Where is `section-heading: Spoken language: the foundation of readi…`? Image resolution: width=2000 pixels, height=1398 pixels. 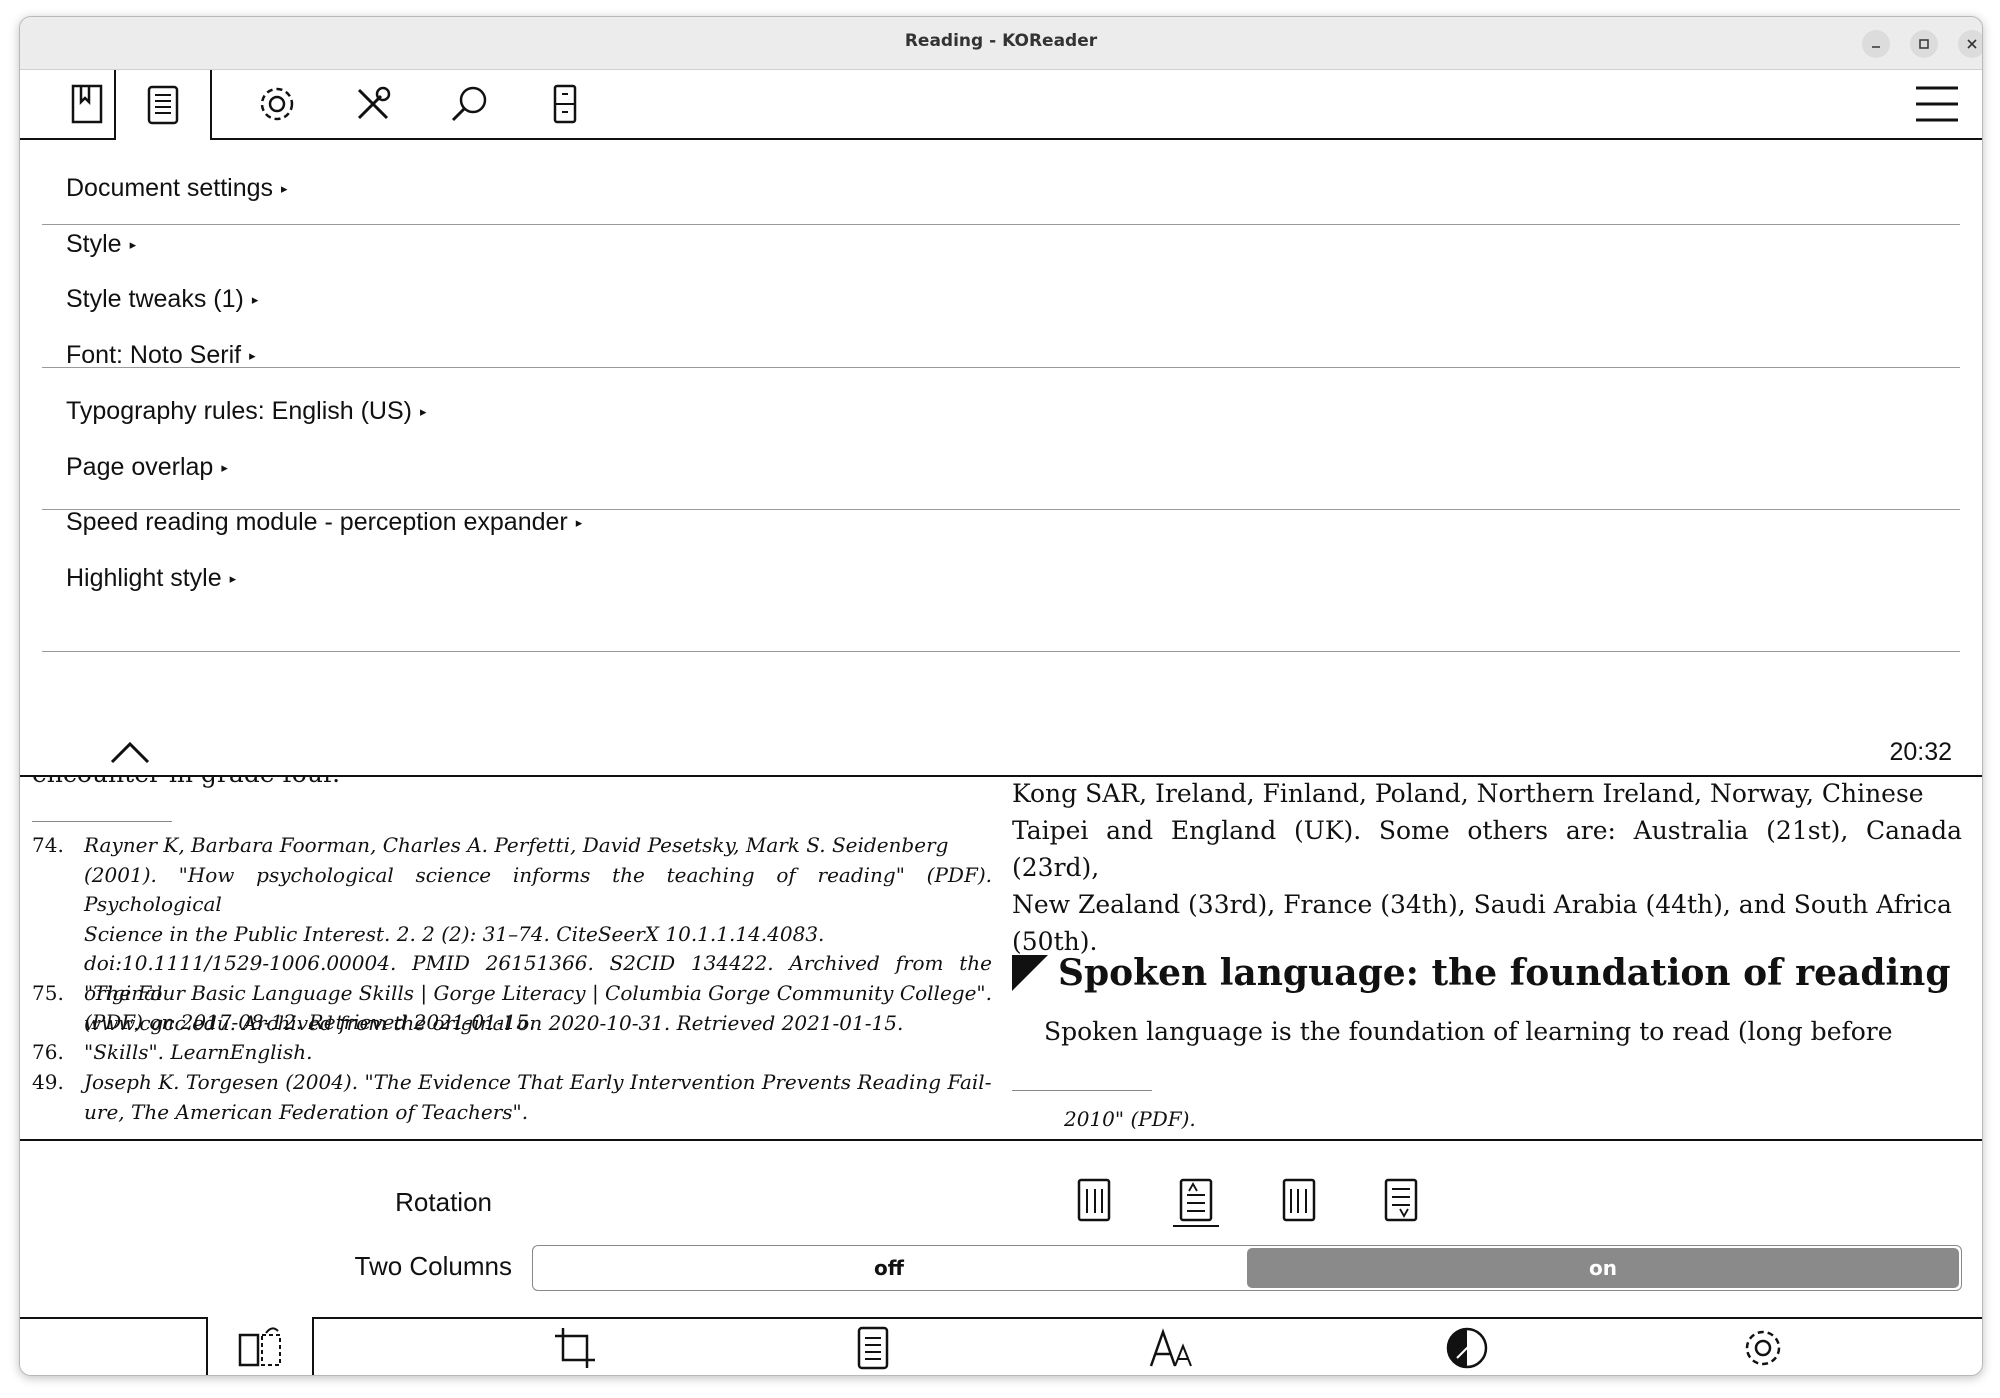 section-heading: Spoken language: the foundation of readi… is located at coordinates (1481, 973).